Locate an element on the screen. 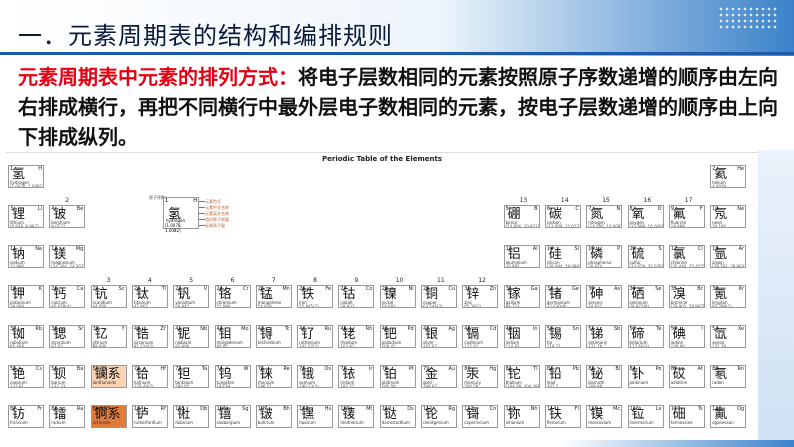  group-number-label: 6 is located at coordinates (232, 280).